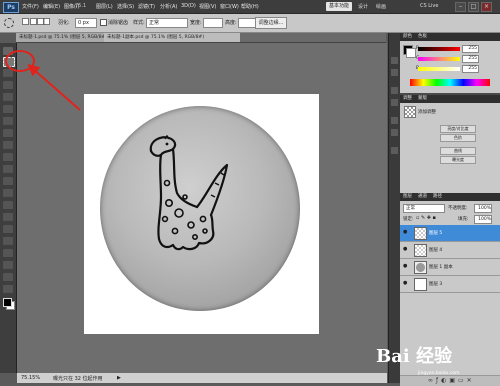  I want to click on watermark-url: jingyan.baidu.com, so click(439, 373).